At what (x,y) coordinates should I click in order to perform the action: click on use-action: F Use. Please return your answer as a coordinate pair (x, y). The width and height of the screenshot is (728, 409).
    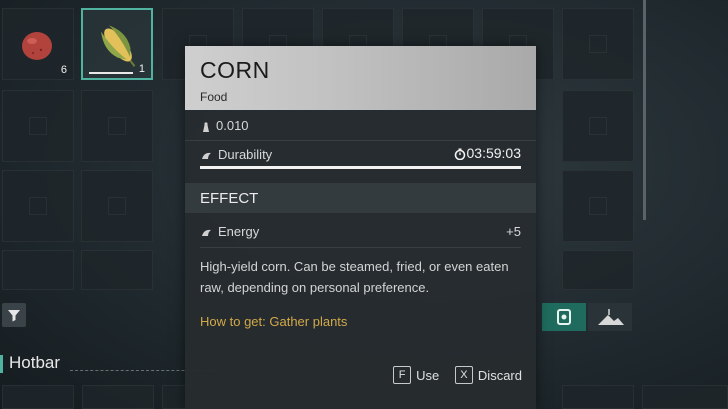
    Looking at the image, I should click on (416, 375).